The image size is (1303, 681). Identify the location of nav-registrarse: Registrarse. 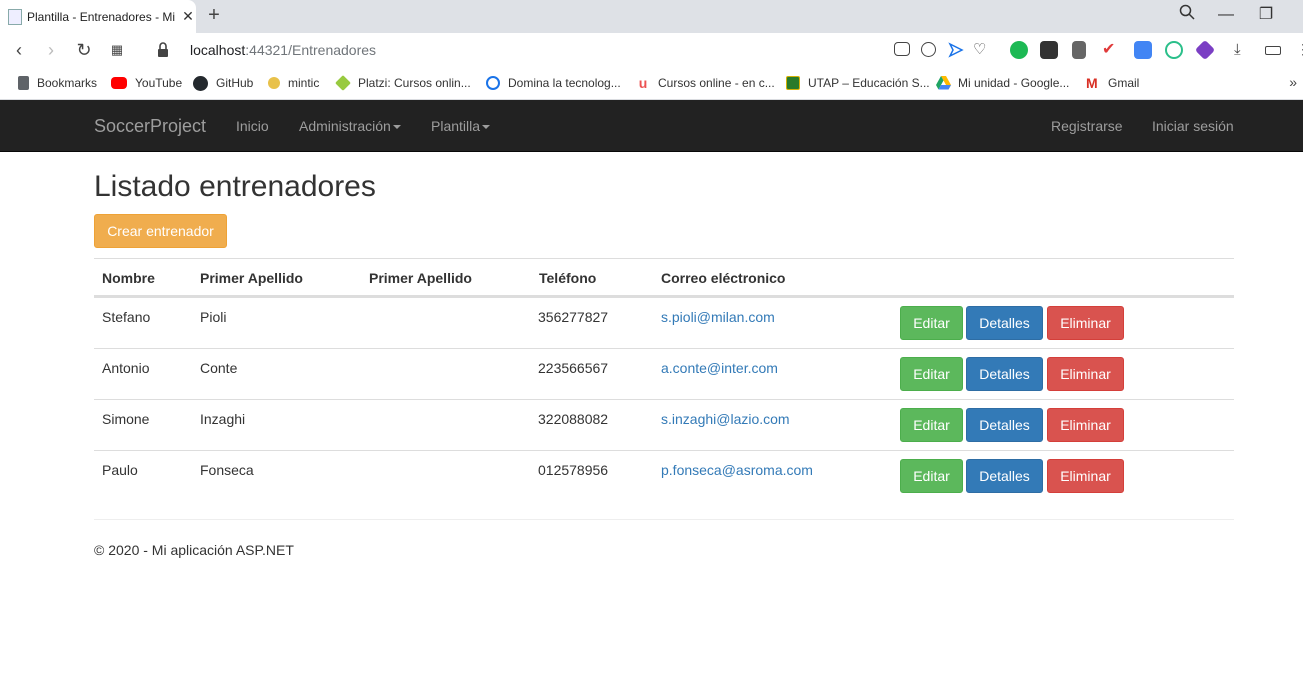
(1087, 126).